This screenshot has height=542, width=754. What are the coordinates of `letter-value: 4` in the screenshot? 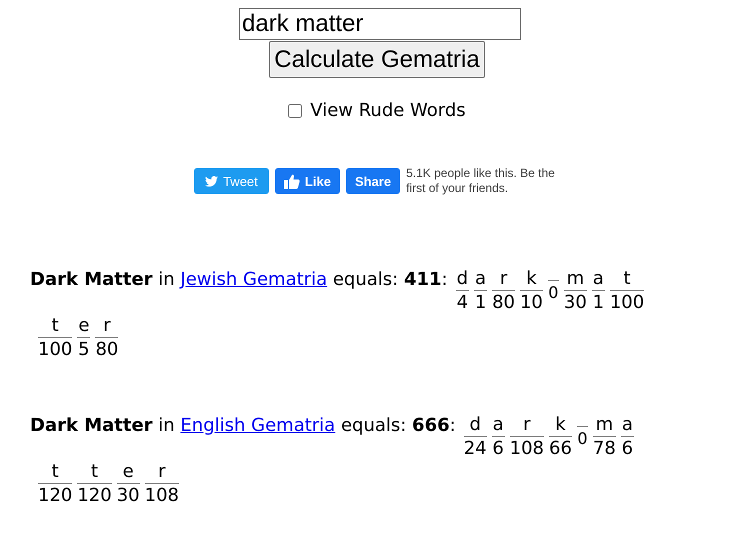 It's located at (462, 302).